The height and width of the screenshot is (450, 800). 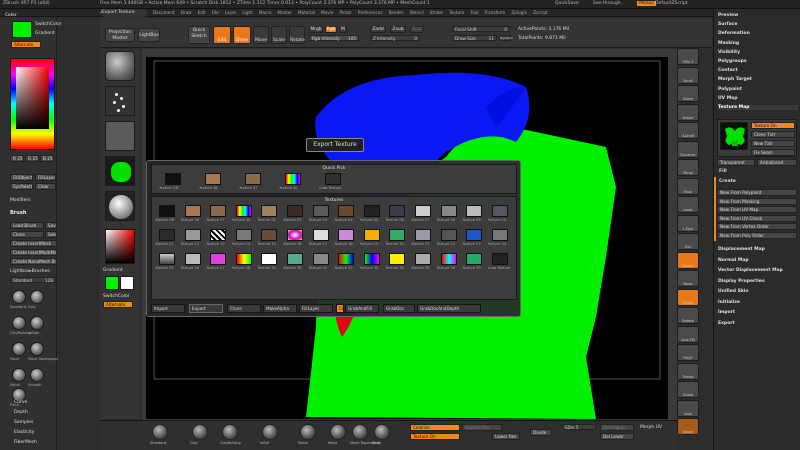 I want to click on clone-texture-button: Clone, so click(x=244, y=308).